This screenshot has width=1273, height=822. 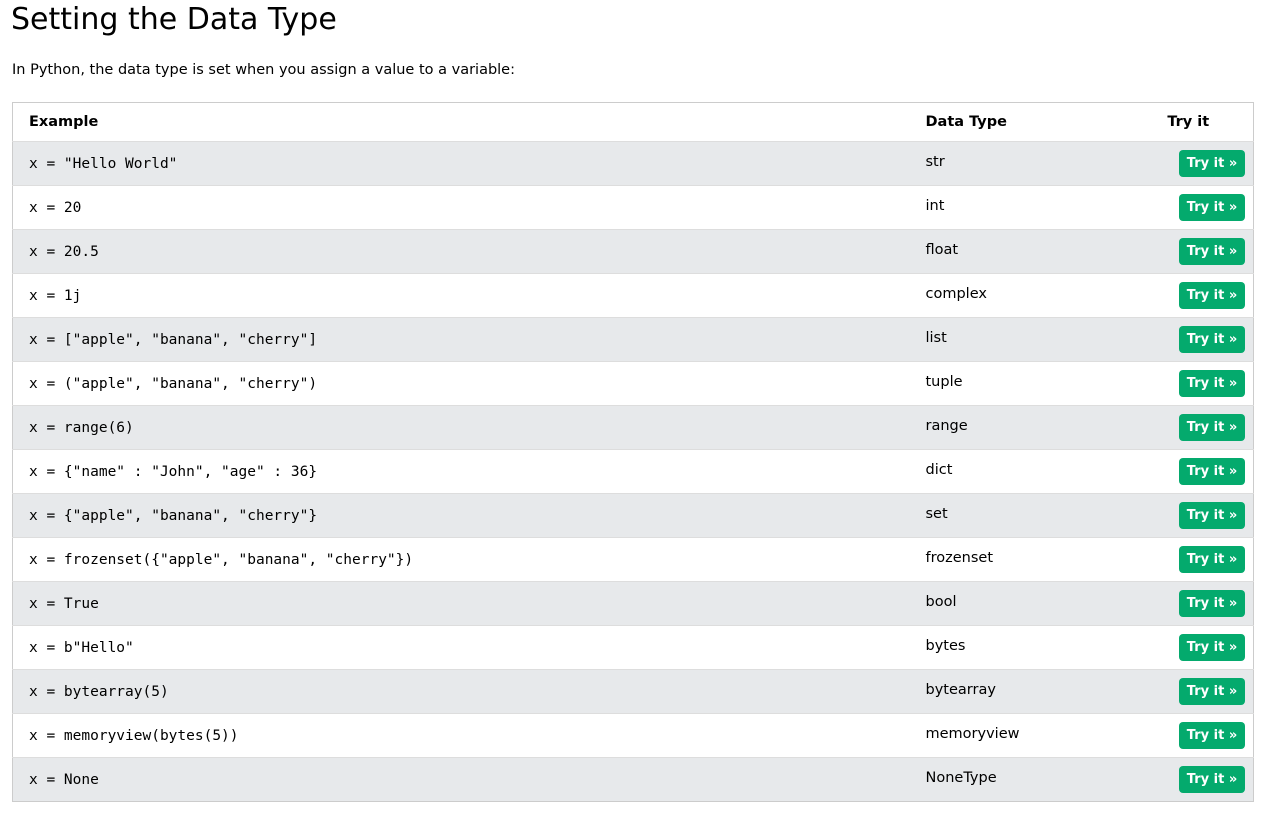 I want to click on table-row: x = range(6) range Try it », so click(x=633, y=427).